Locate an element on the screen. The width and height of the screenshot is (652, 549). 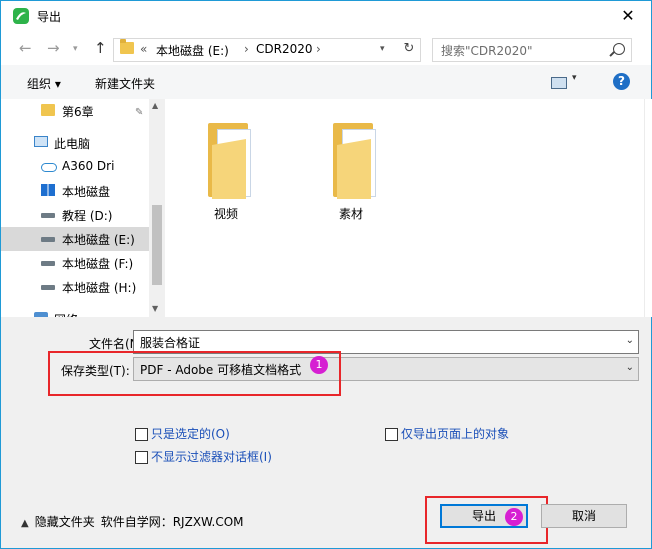
back-arrow-icon: ← is located at coordinates (25, 48).